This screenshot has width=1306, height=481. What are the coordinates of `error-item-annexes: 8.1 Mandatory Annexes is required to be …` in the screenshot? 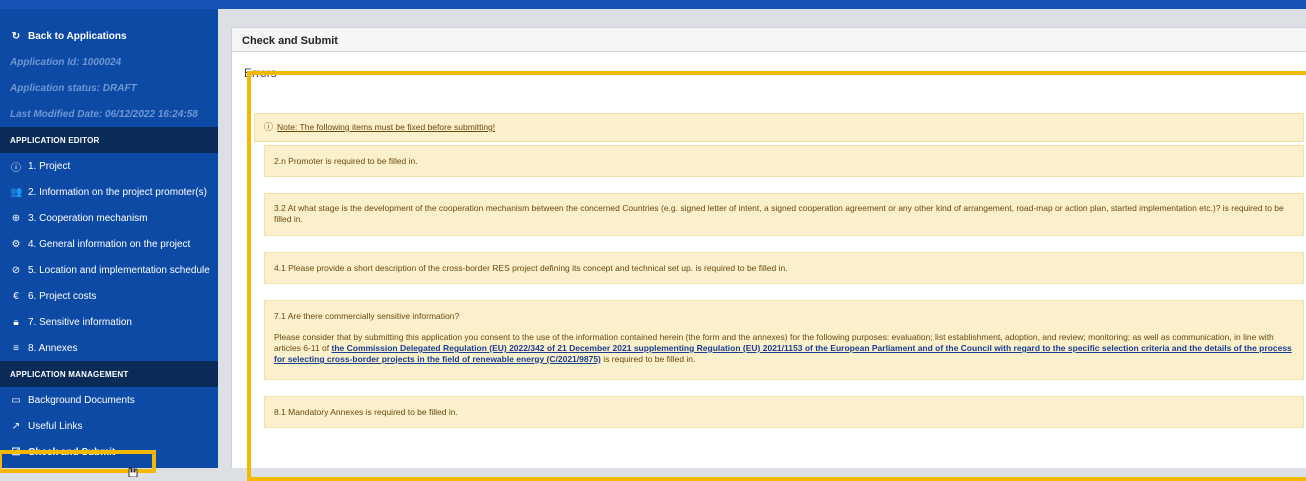 It's located at (784, 412).